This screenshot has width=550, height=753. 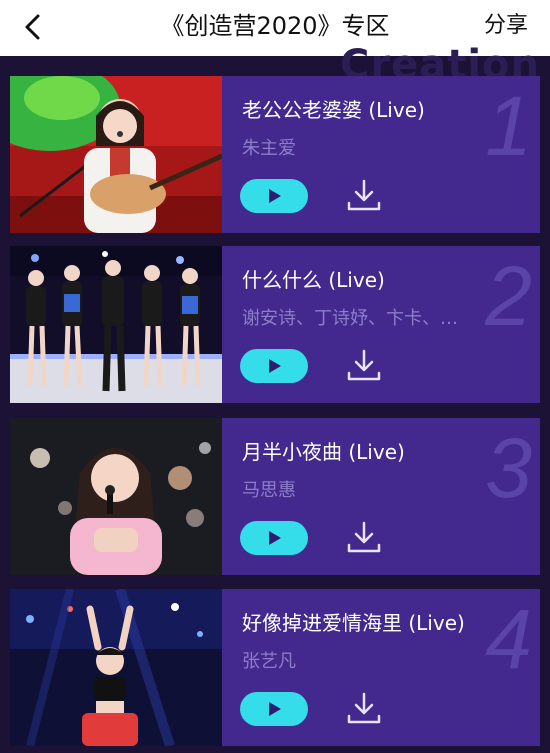 What do you see at coordinates (508, 126) in the screenshot?
I see `rank-number: 1` at bounding box center [508, 126].